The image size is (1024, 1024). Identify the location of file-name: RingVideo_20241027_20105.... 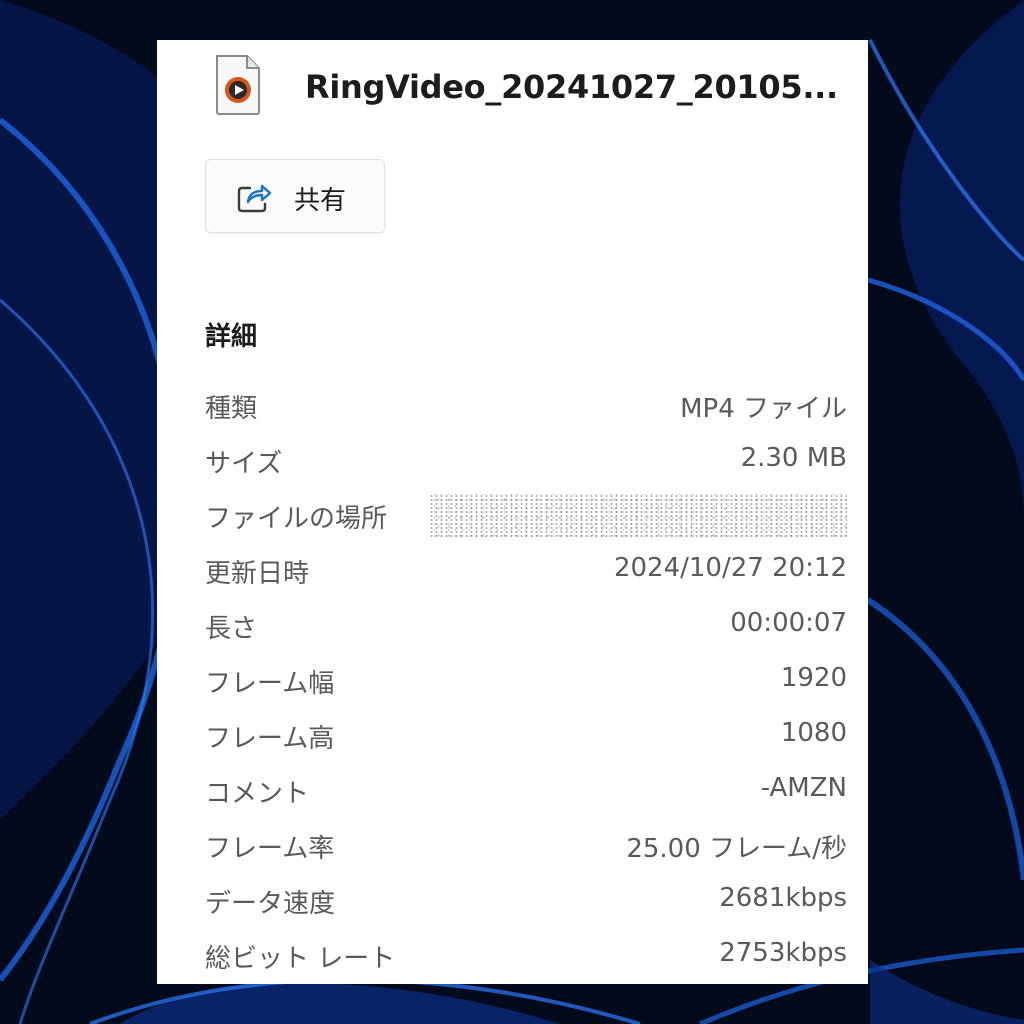
(571, 87).